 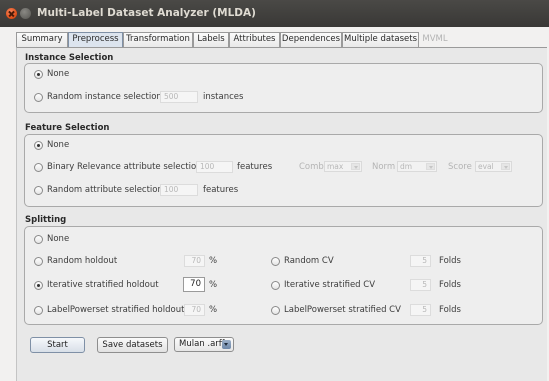 What do you see at coordinates (420, 285) in the screenshot?
I see `iterative-cv-folds-input: 5` at bounding box center [420, 285].